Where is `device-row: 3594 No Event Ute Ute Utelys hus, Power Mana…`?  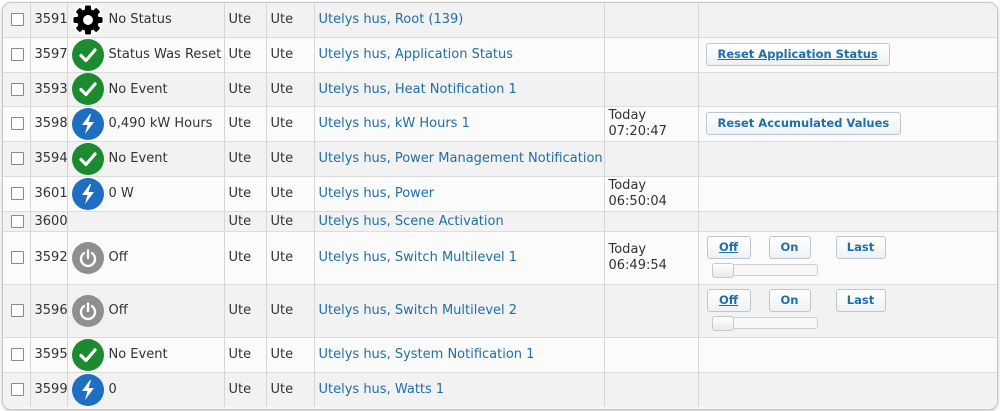
device-row: 3594 No Event Ute Ute Utelys hus, Power Mana… is located at coordinates (500, 159).